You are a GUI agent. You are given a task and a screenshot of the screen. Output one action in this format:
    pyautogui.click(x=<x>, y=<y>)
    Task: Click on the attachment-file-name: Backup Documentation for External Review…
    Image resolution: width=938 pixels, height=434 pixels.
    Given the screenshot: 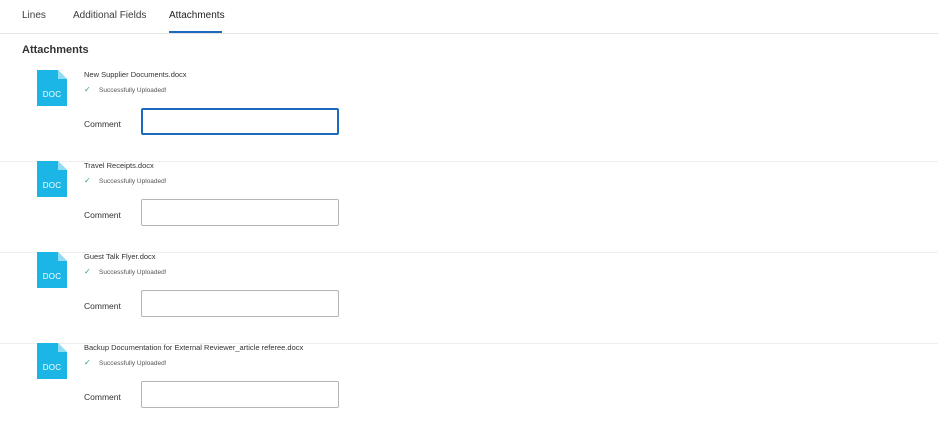 What is the action you would take?
    pyautogui.click(x=193, y=347)
    